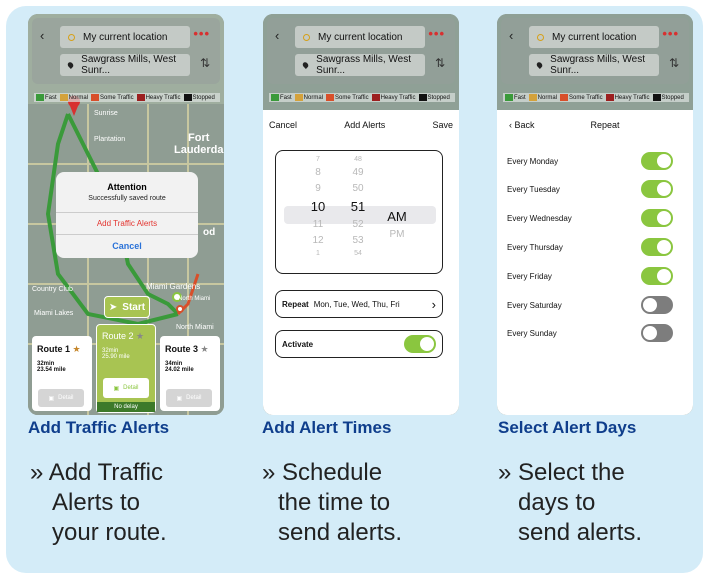 Image resolution: width=709 pixels, height=579 pixels. I want to click on picker-option: 11, so click(318, 225).